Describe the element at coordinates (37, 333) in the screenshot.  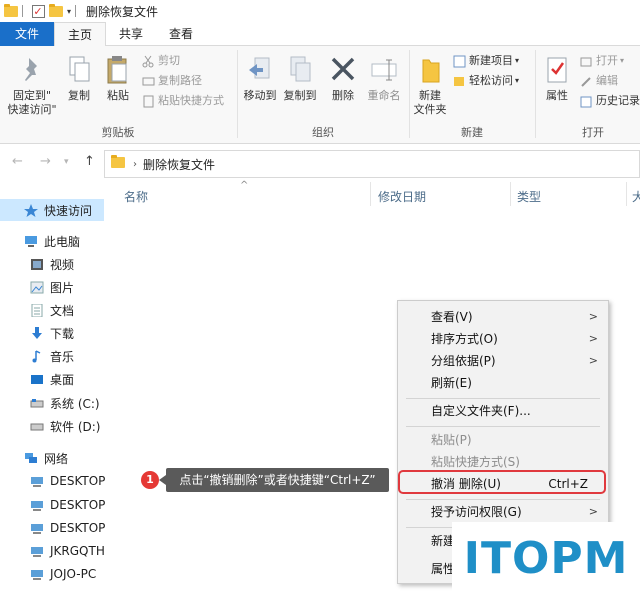
I see `nav-downloads: 下载` at that location.